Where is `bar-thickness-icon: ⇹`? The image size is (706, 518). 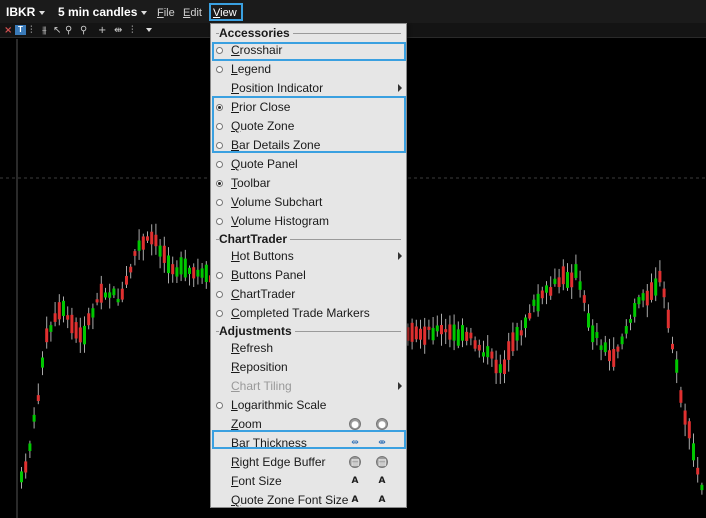
bar-thickness-icon: ⇹ is located at coordinates (118, 30).